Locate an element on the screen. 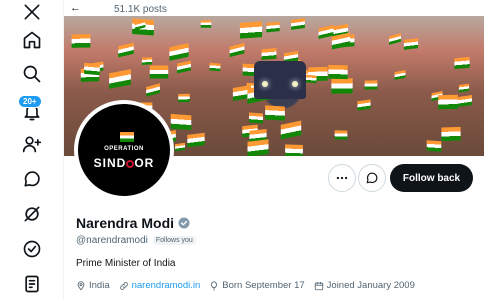 The height and width of the screenshot is (300, 500). verified-orgs-icon is located at coordinates (32, 249).